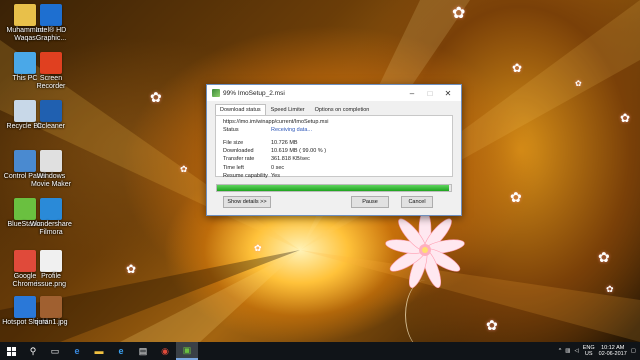 This screenshot has width=640, height=360. I want to click on desktop-icon: Windows Movie Maker, so click(51, 169).